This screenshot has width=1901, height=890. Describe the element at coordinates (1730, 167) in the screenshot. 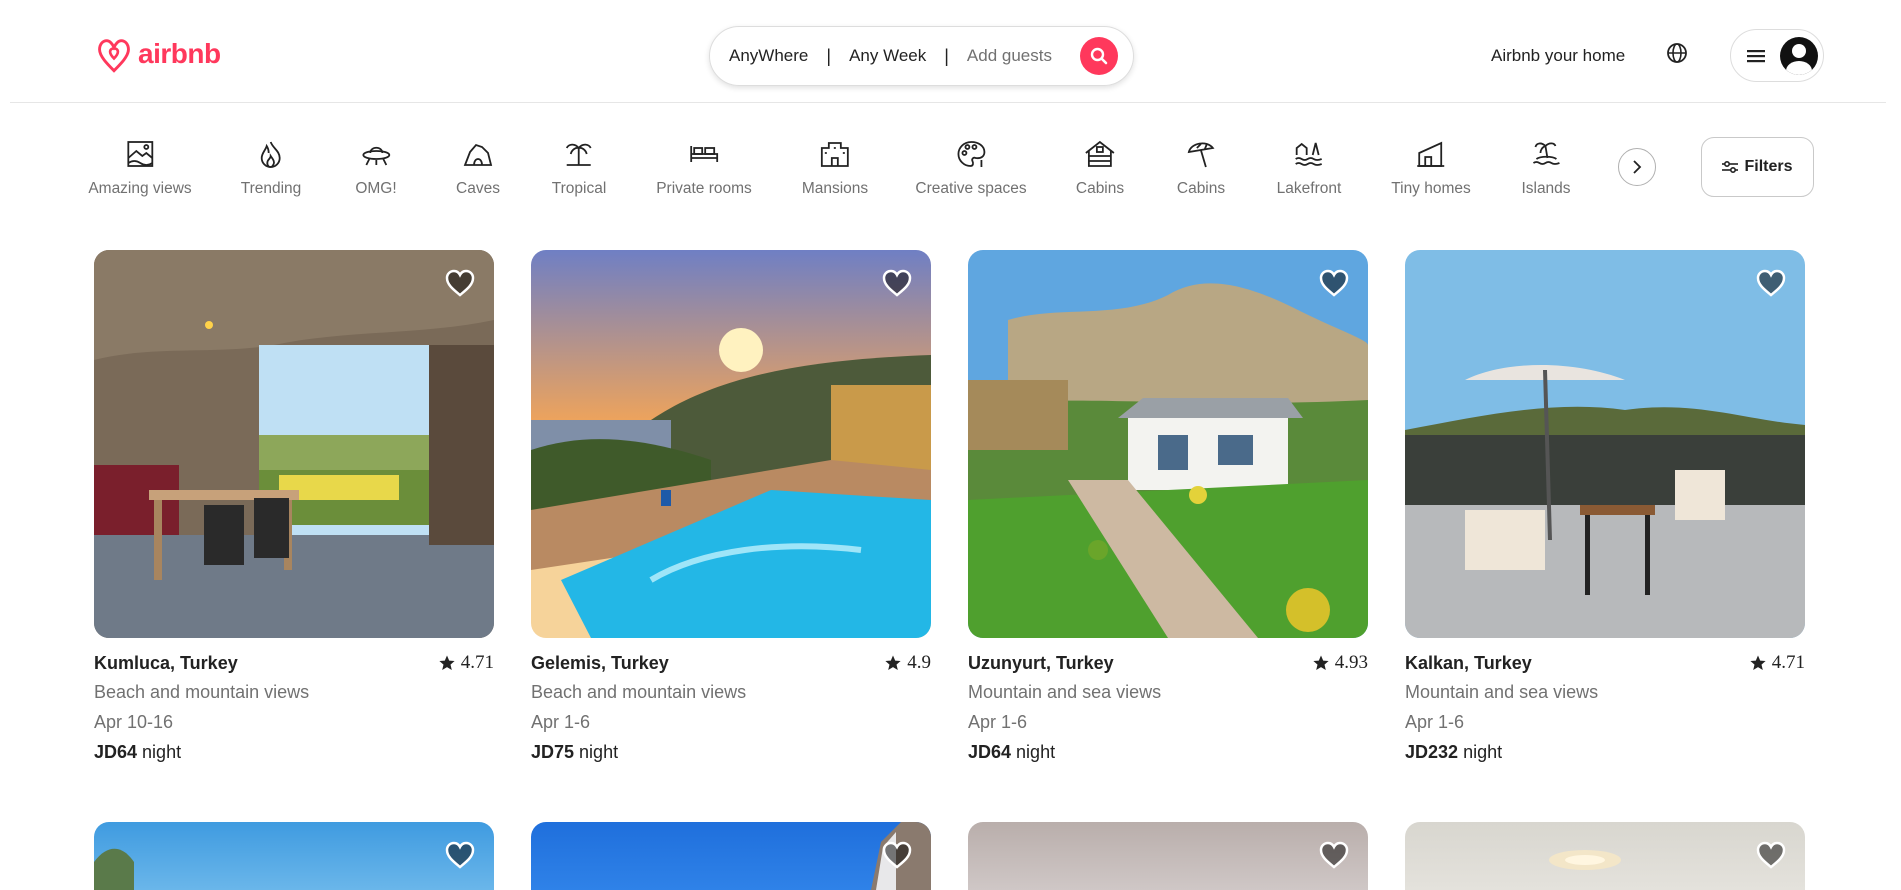

I see `filters-icon` at that location.